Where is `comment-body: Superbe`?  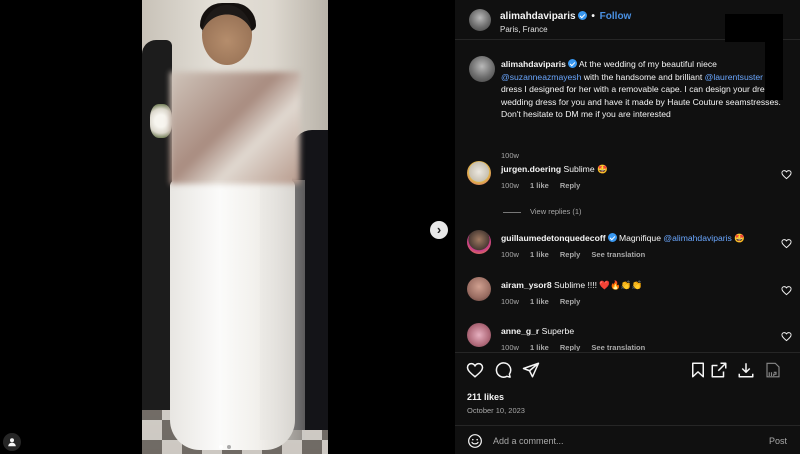
comment-body: Superbe is located at coordinates (558, 331).